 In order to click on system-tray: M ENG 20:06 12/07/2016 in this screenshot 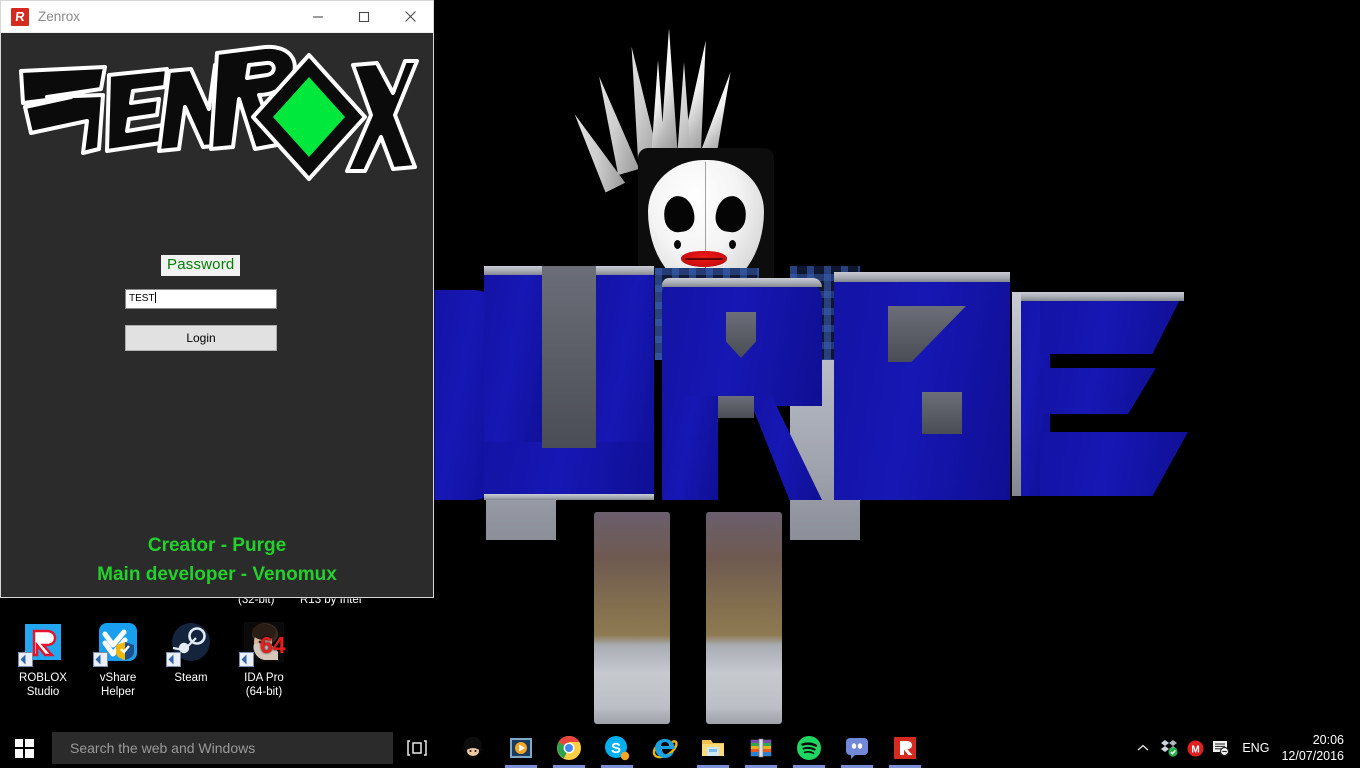, I will do `click(1245, 748)`.